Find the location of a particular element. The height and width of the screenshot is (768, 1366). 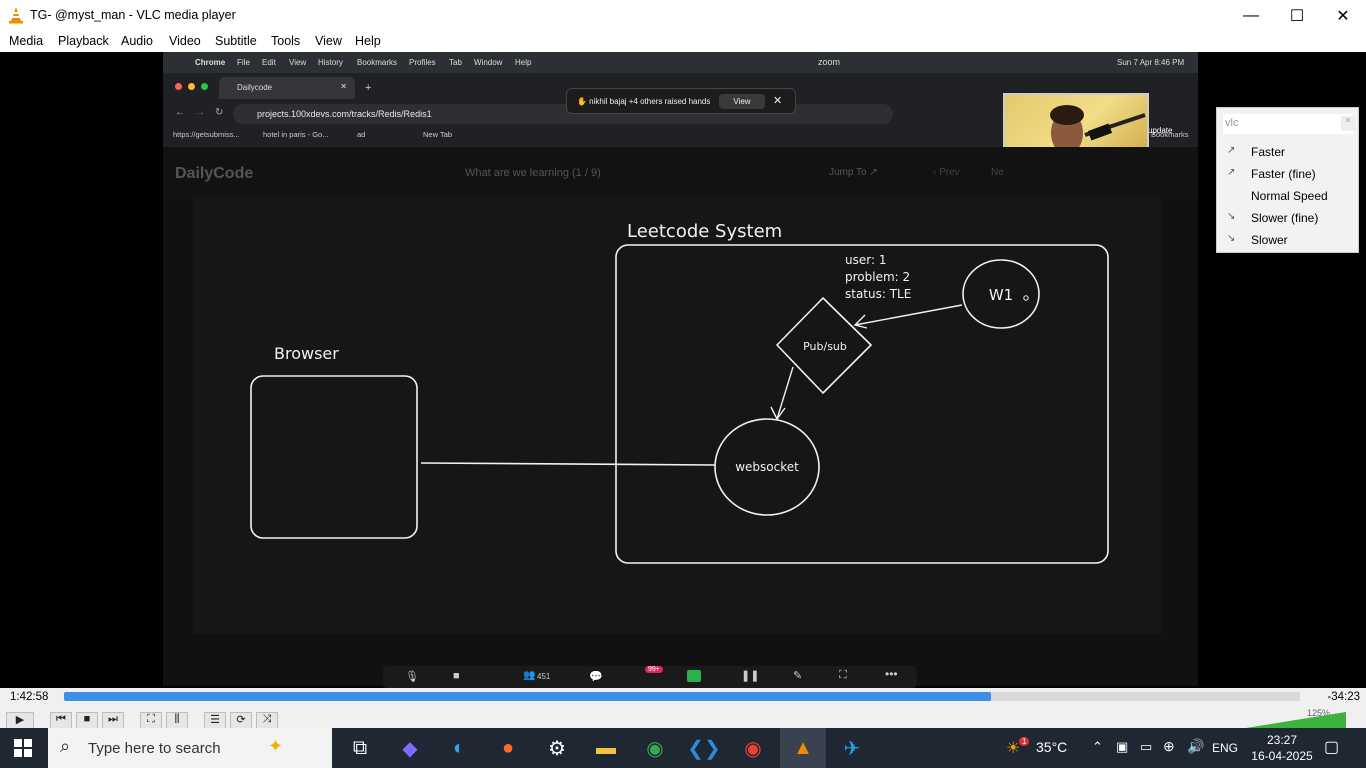

speed-faster: Faster is located at coordinates (1268, 152).